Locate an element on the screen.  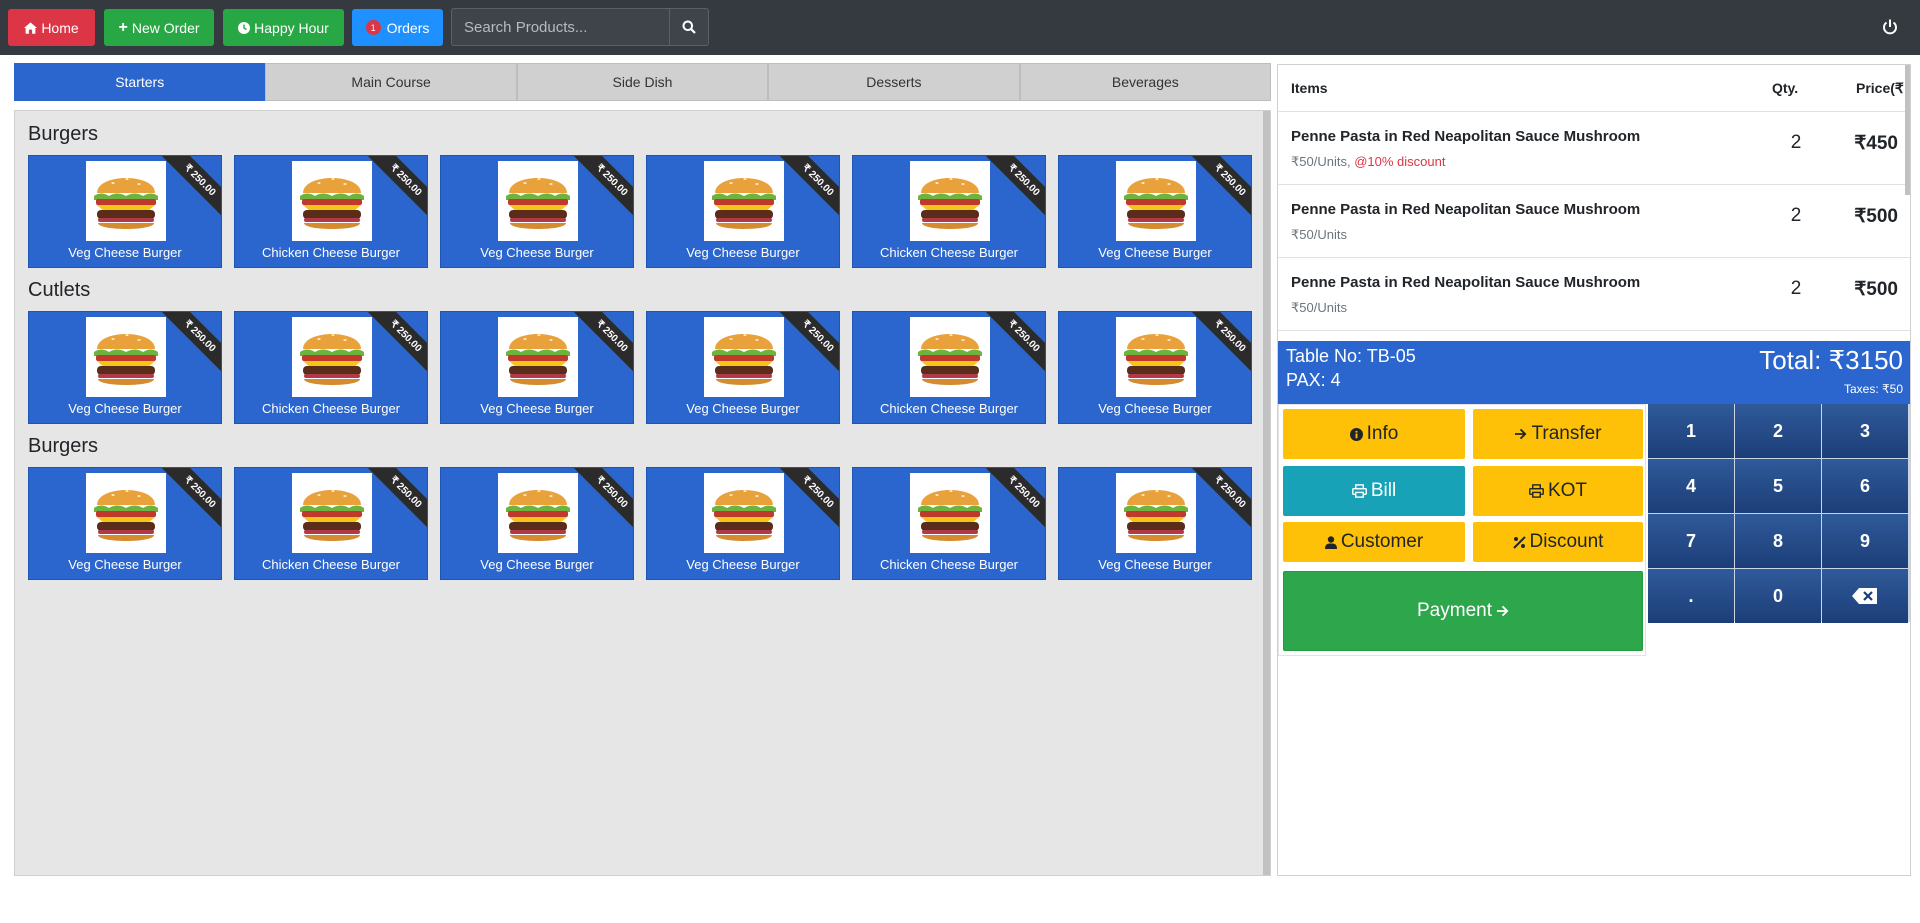
section-title: Cutlets is located at coordinates (59, 290).